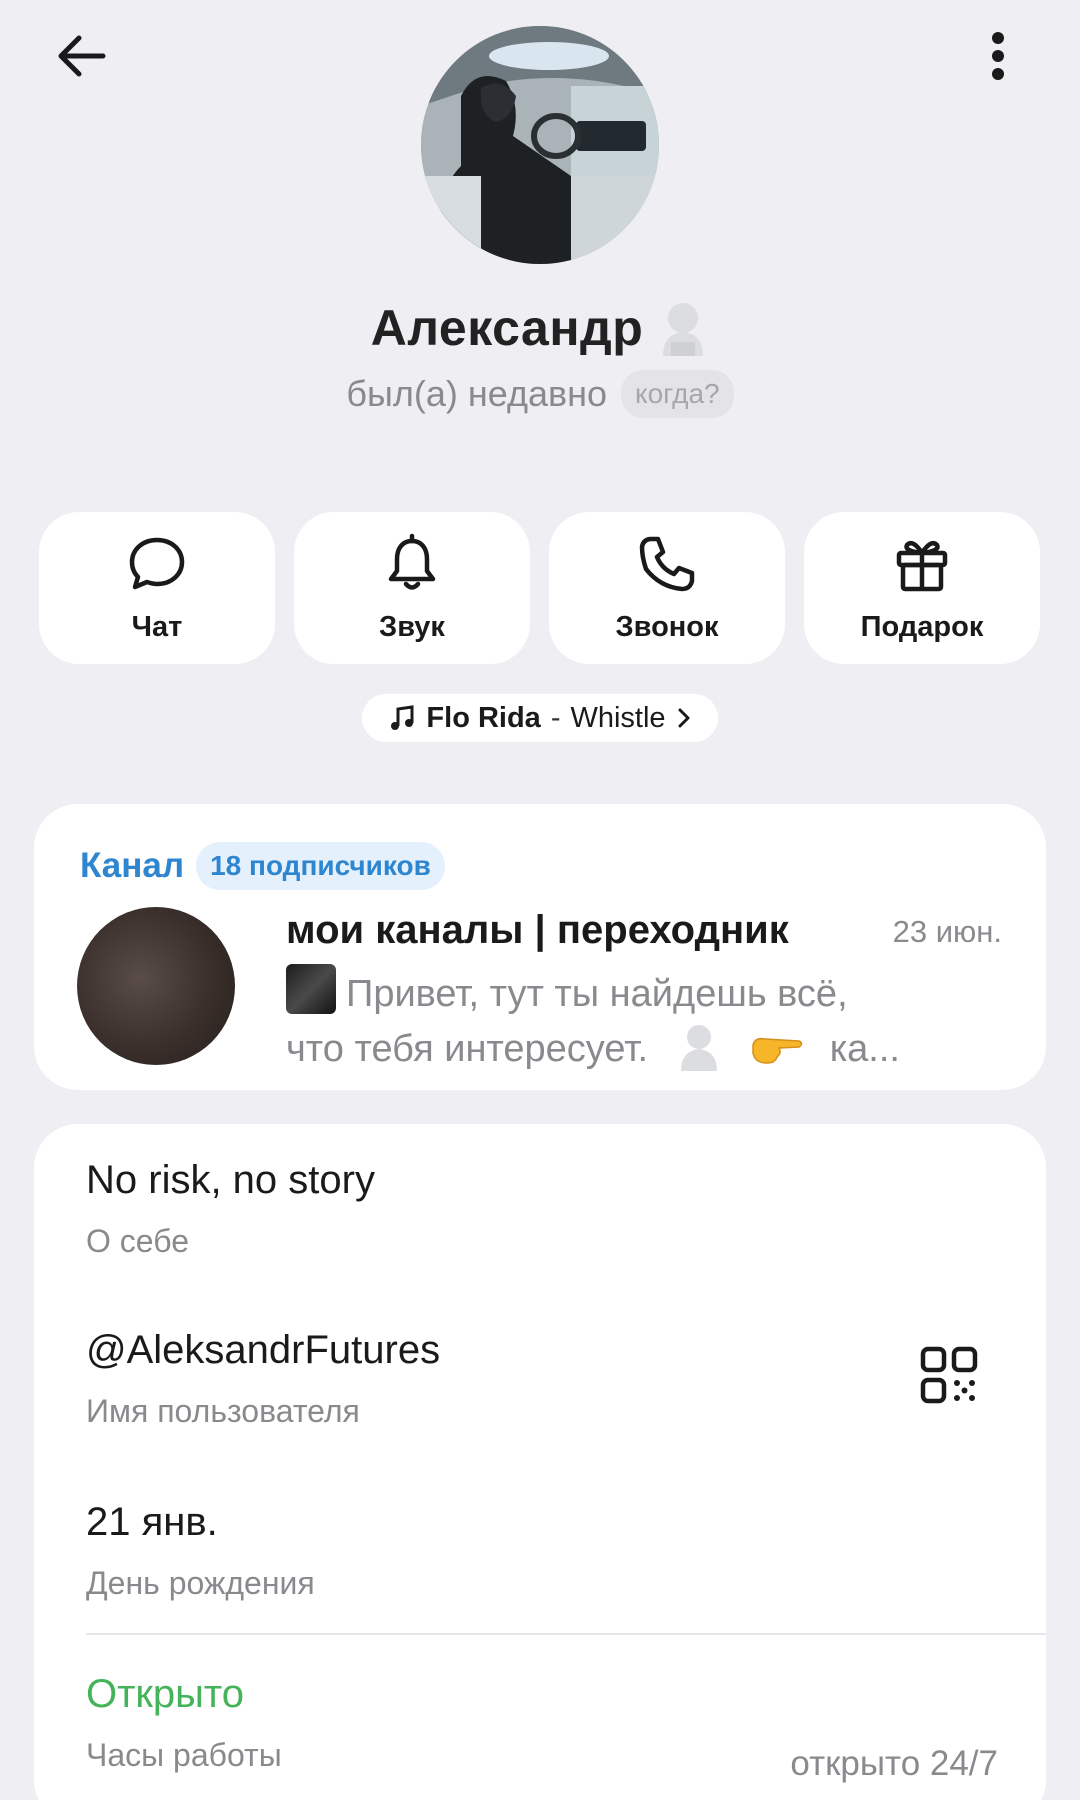  I want to click on when-button: когда?, so click(677, 394).